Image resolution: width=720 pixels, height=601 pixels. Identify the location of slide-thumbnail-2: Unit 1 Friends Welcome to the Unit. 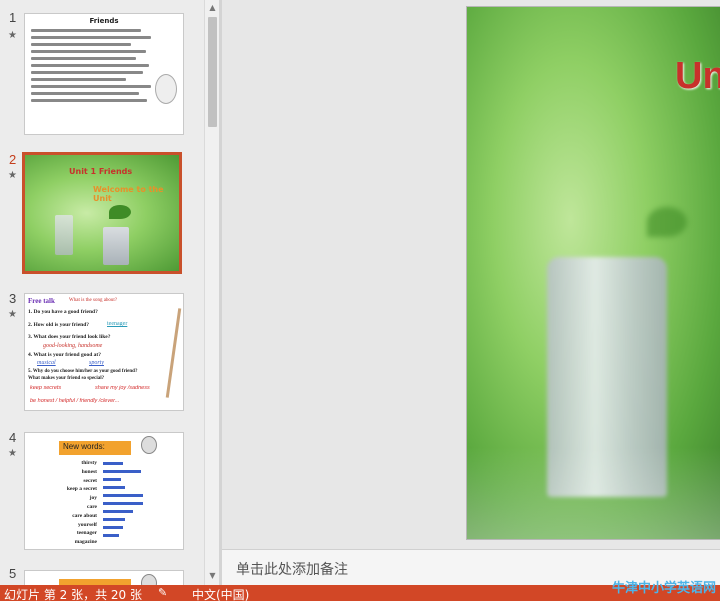
(102, 213).